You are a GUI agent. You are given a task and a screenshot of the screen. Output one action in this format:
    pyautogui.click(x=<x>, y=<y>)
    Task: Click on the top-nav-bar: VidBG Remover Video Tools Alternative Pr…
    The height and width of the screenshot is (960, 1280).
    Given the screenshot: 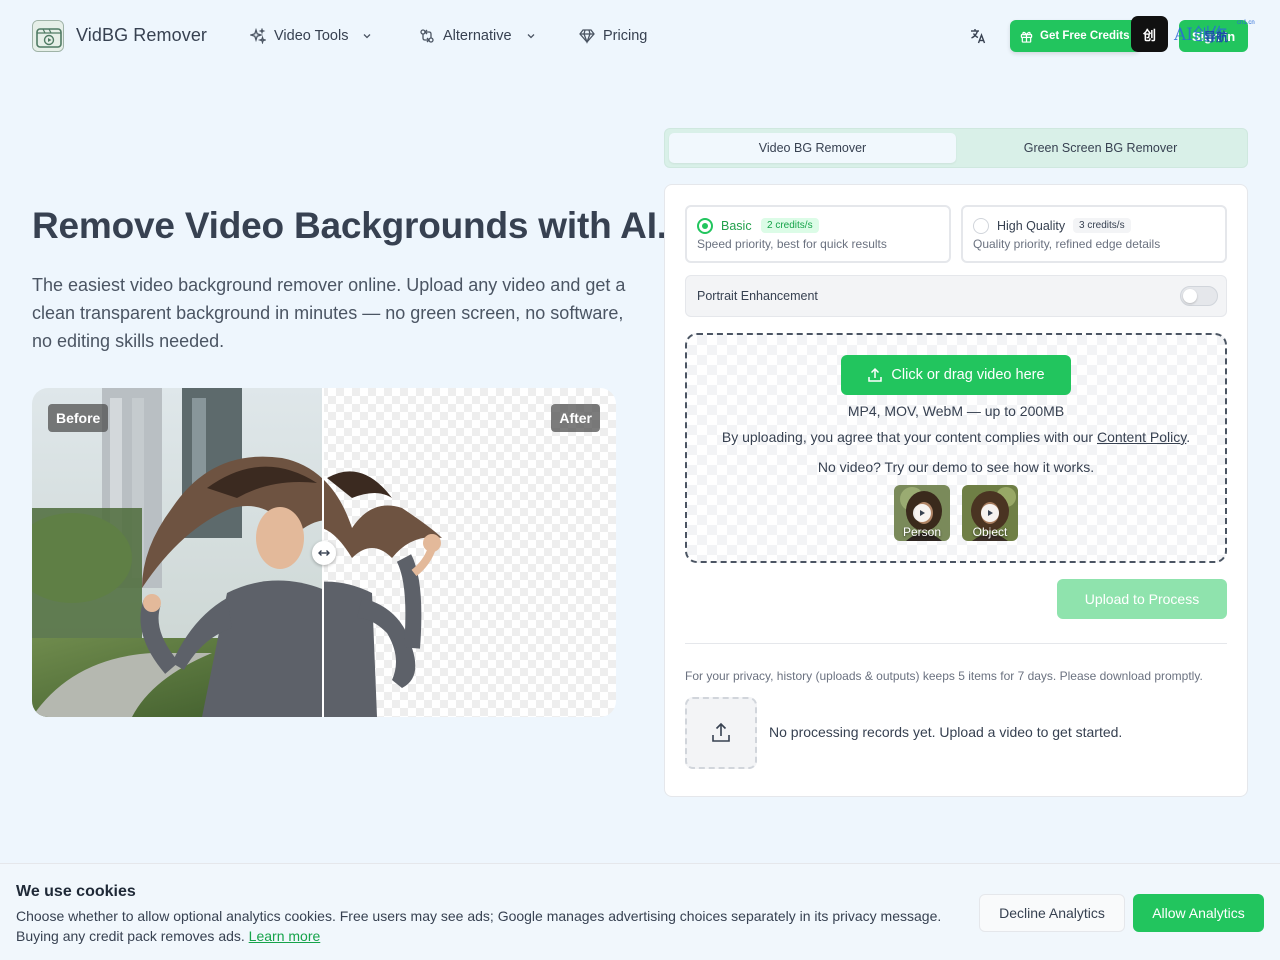 What is the action you would take?
    pyautogui.click(x=640, y=36)
    